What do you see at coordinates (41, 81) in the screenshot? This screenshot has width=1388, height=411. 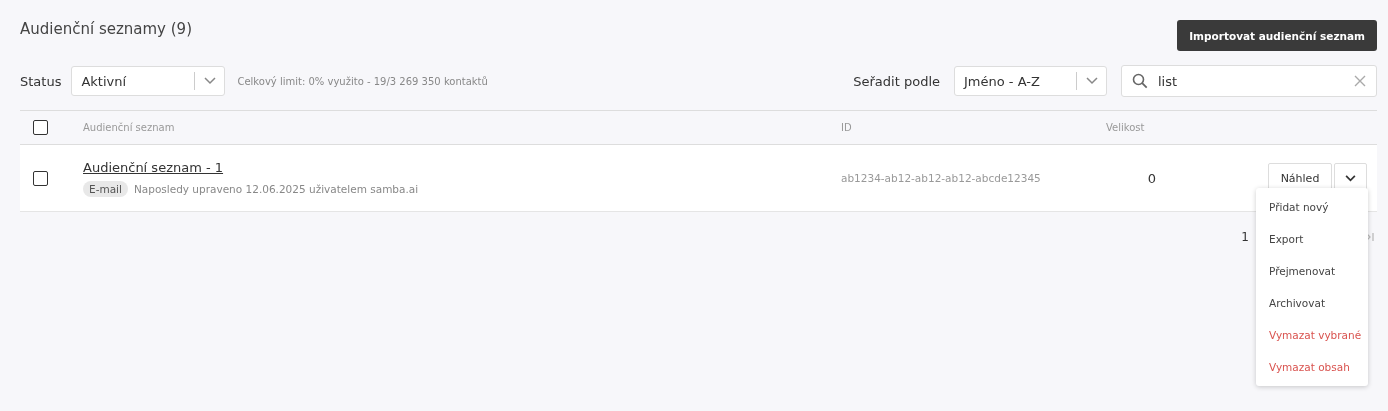 I see `status-label: Status` at bounding box center [41, 81].